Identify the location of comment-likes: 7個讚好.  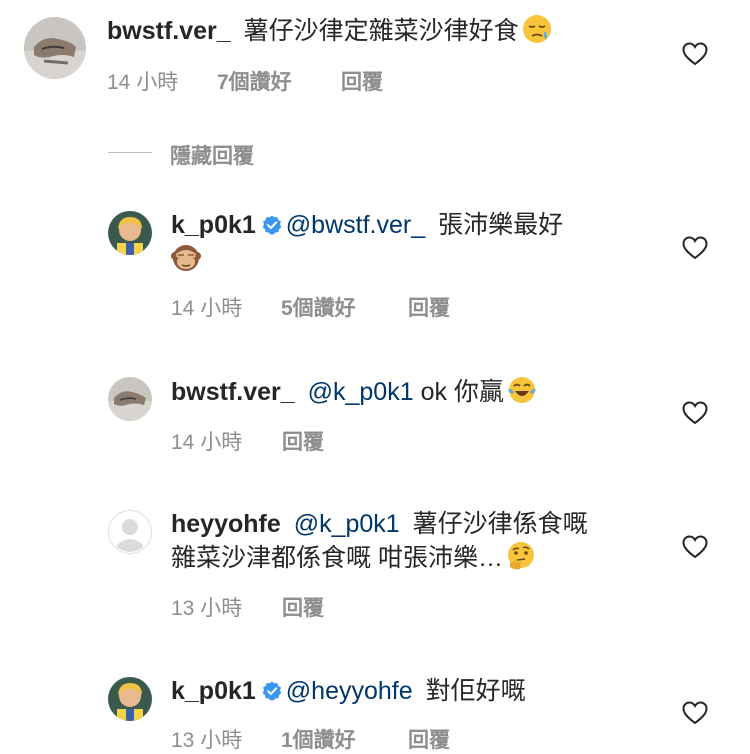
(254, 81).